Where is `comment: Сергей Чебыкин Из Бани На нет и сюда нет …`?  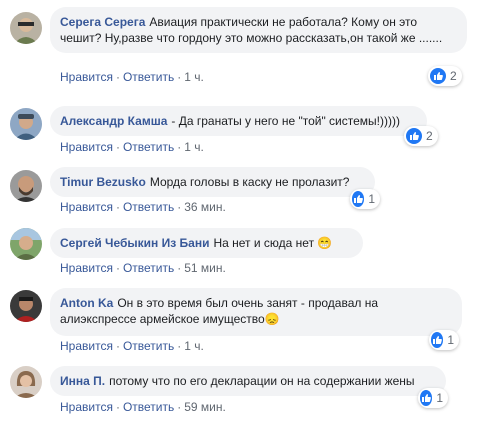 comment: Сергей Чебыкин Из Бани На нет и сюда нет … is located at coordinates (250, 251).